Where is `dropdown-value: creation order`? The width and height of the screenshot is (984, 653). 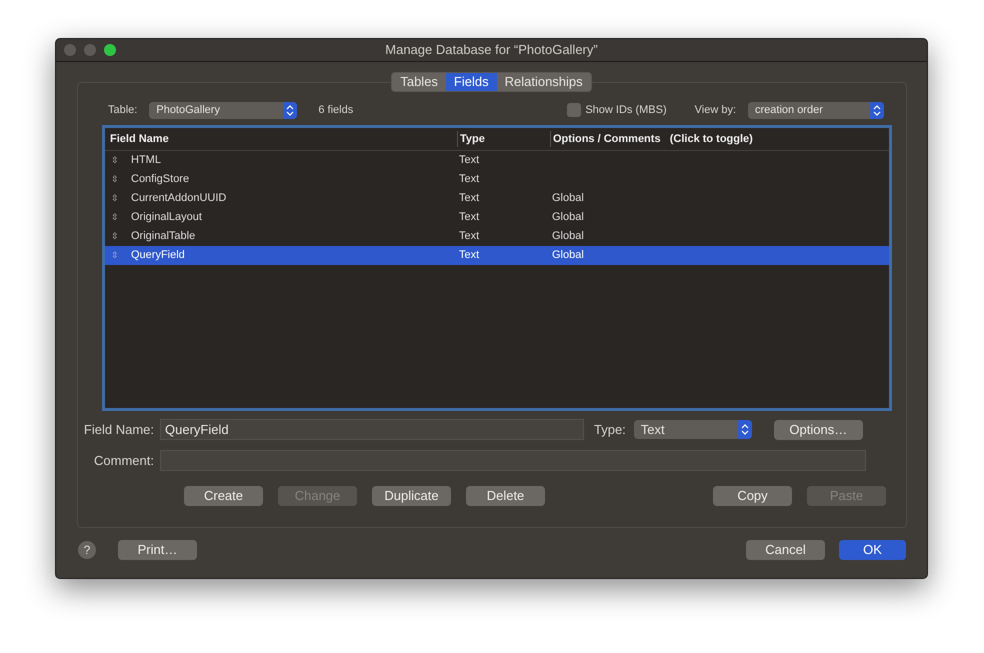
dropdown-value: creation order is located at coordinates (789, 110).